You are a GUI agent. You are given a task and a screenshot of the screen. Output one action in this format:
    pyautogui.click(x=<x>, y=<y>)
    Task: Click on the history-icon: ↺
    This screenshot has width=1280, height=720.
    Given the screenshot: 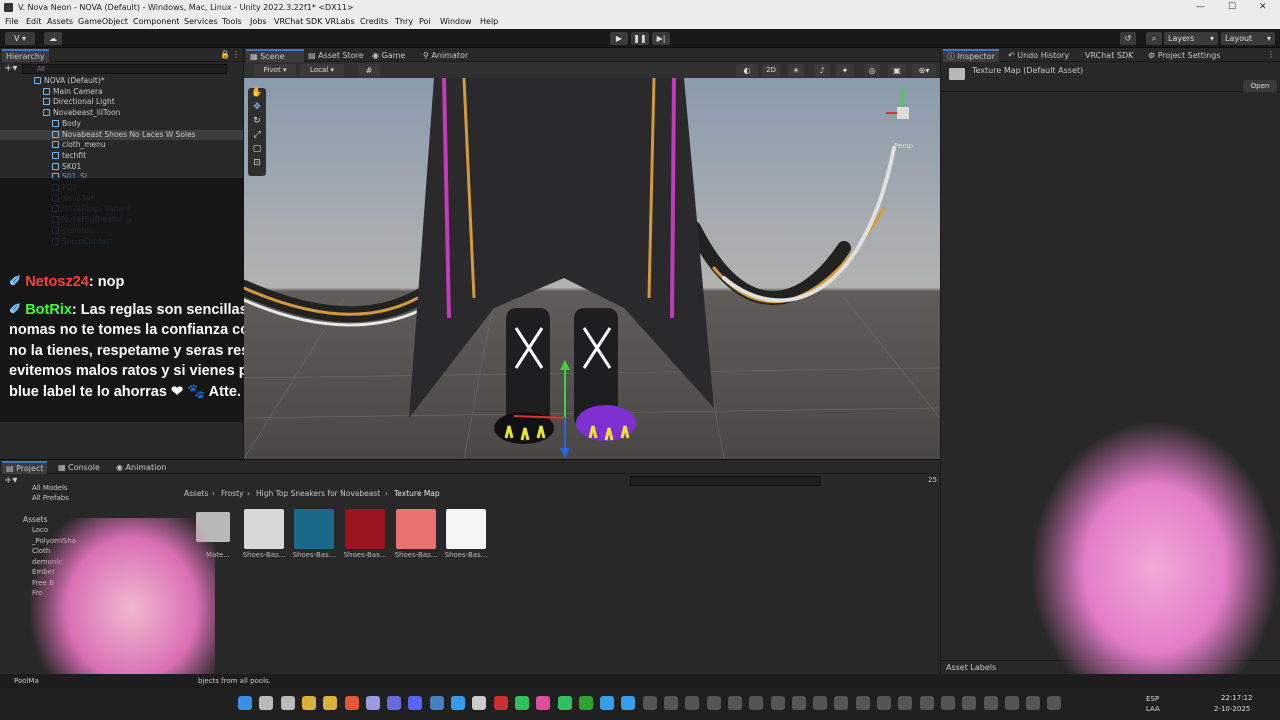 What is the action you would take?
    pyautogui.click(x=1128, y=38)
    